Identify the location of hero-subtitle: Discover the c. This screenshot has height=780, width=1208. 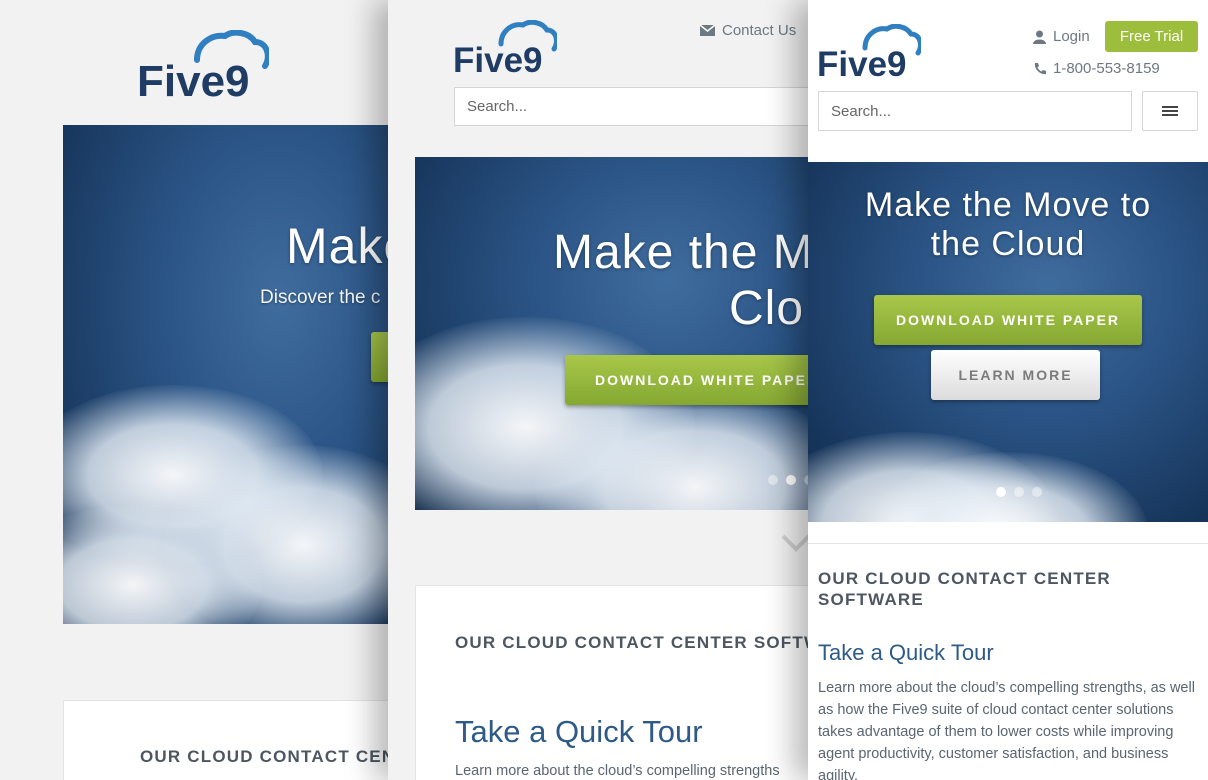
(320, 297).